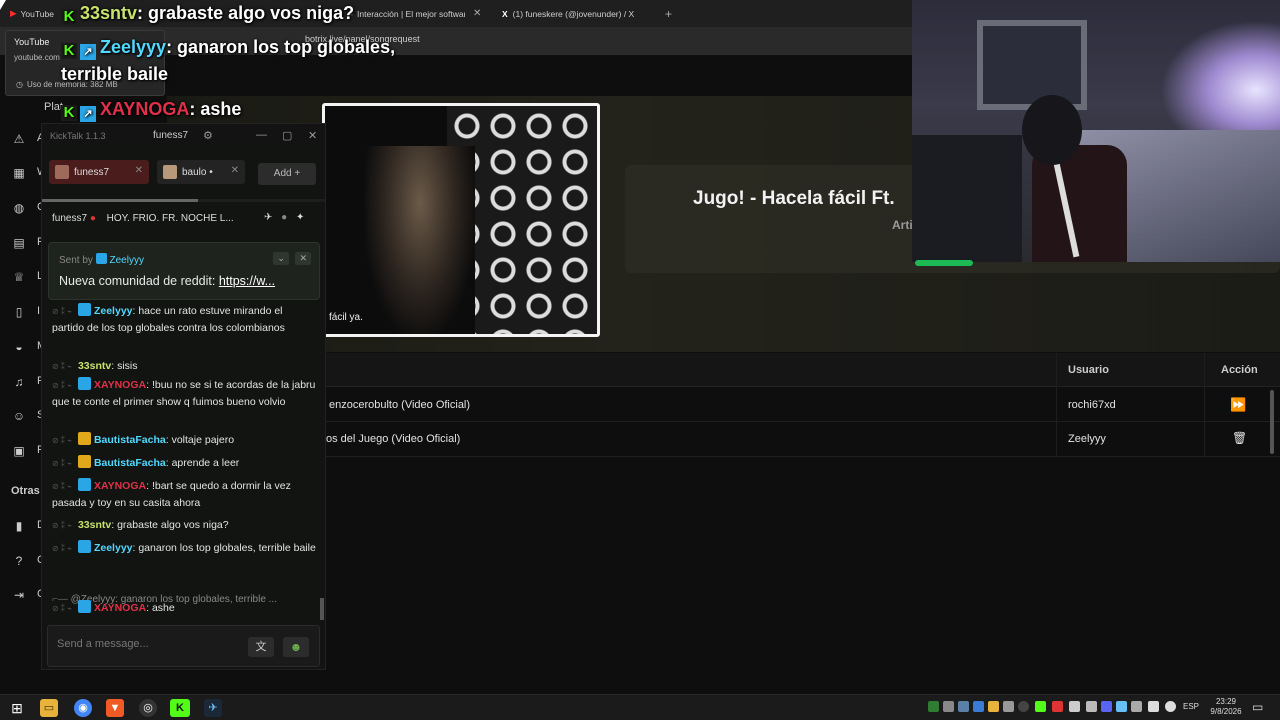 The height and width of the screenshot is (720, 1280). Describe the element at coordinates (1121, 706) in the screenshot. I see `tray-steam-icon` at that location.